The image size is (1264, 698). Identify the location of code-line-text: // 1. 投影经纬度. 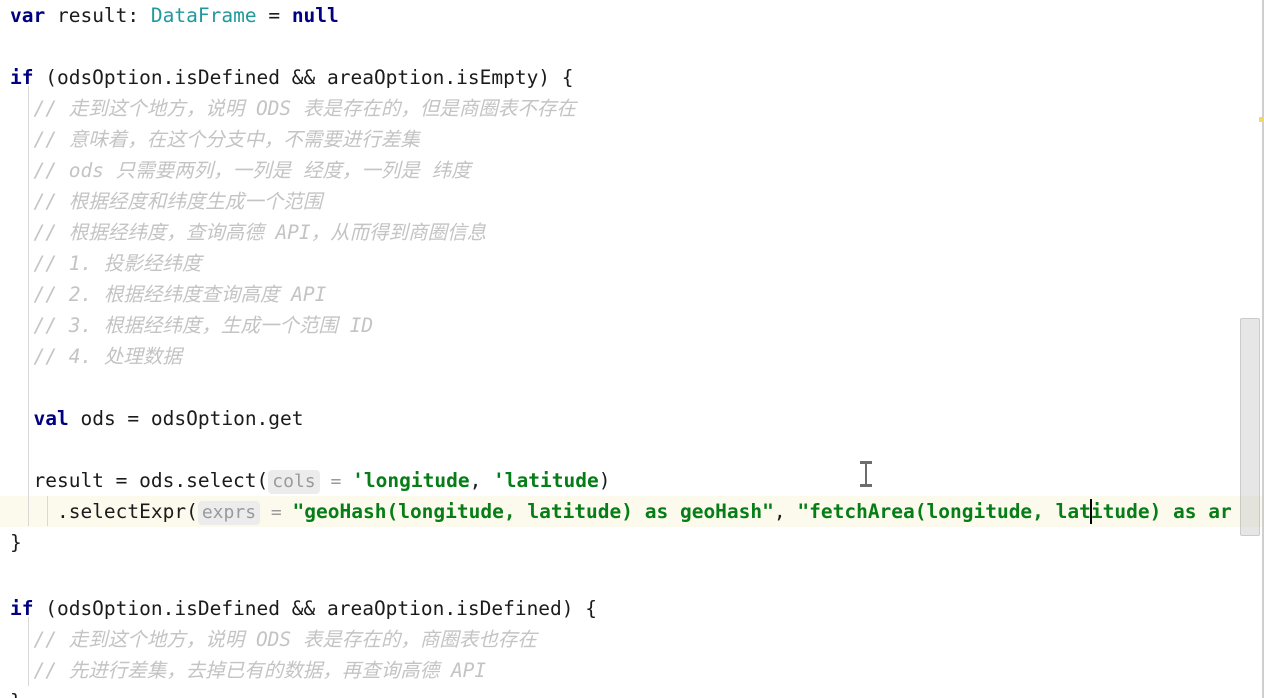
(632, 263).